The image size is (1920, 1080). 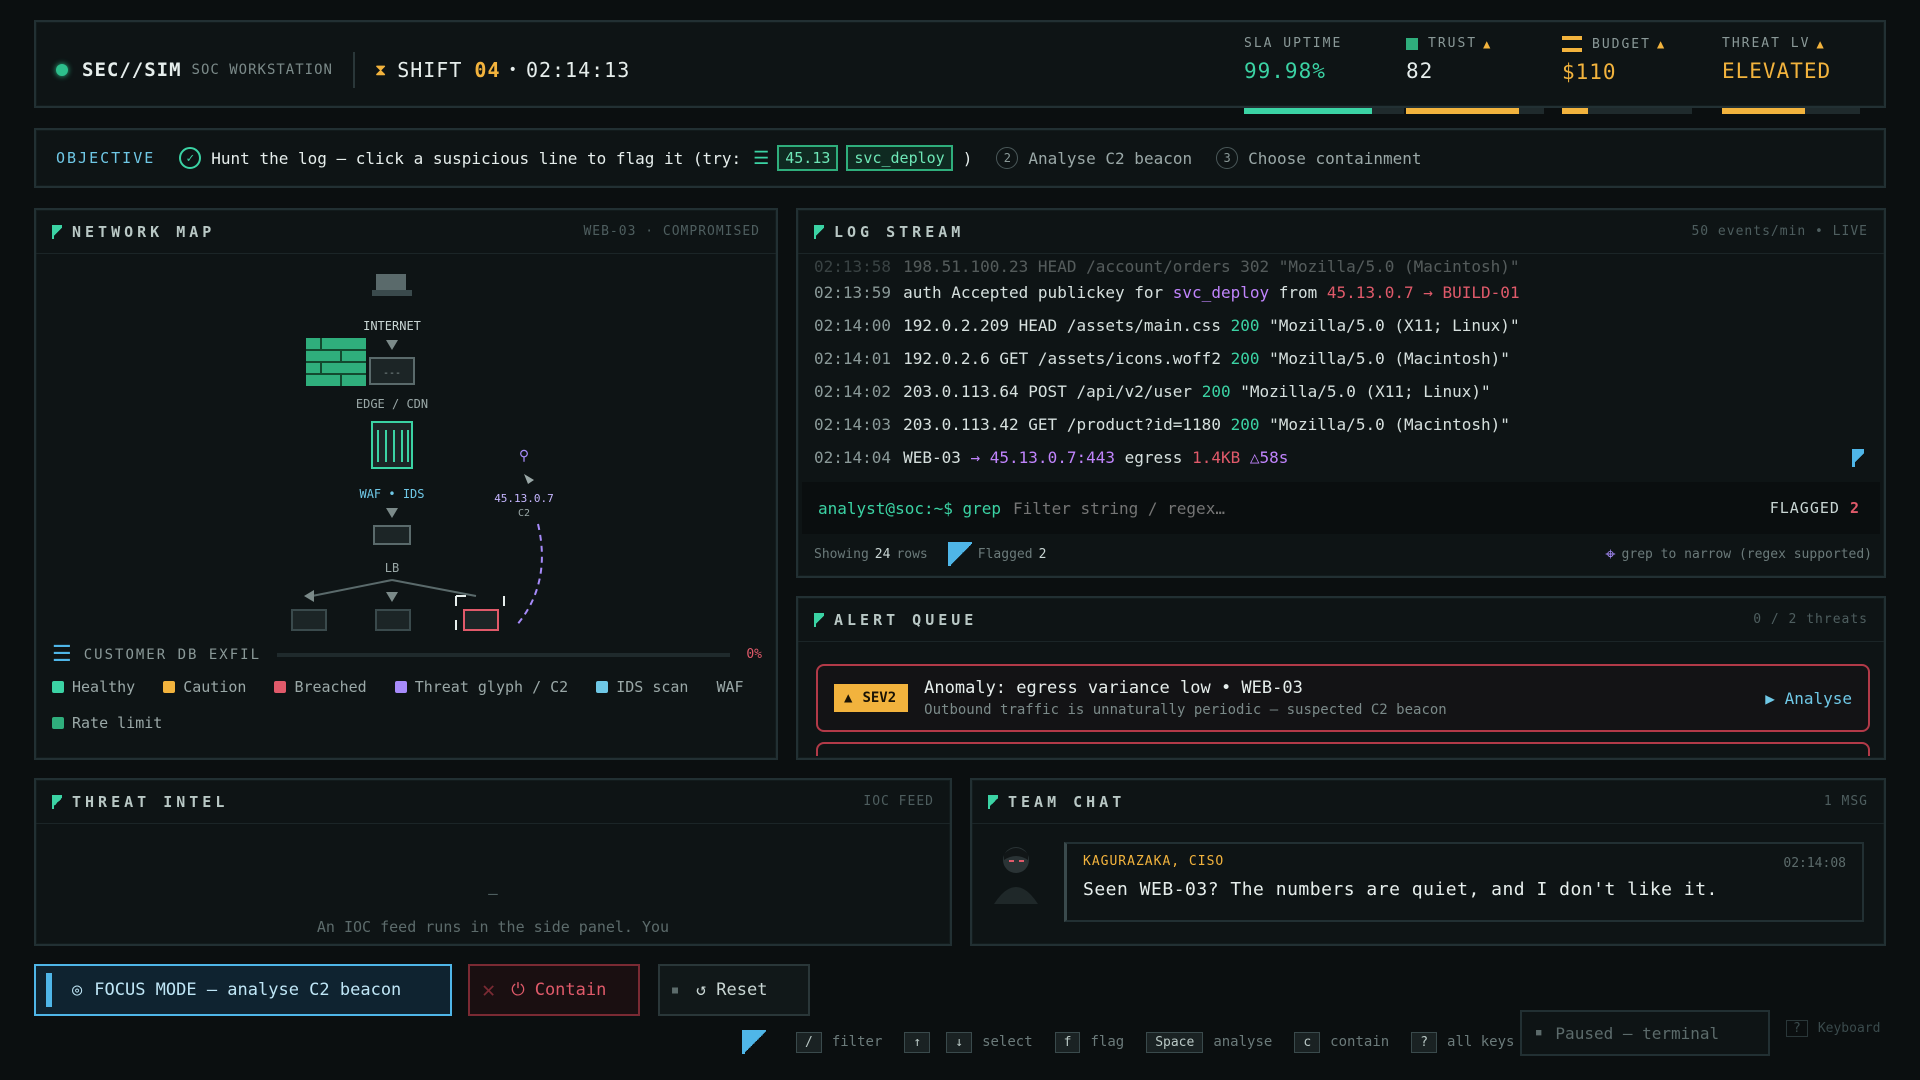 I want to click on showing-label: Showing, so click(x=841, y=554).